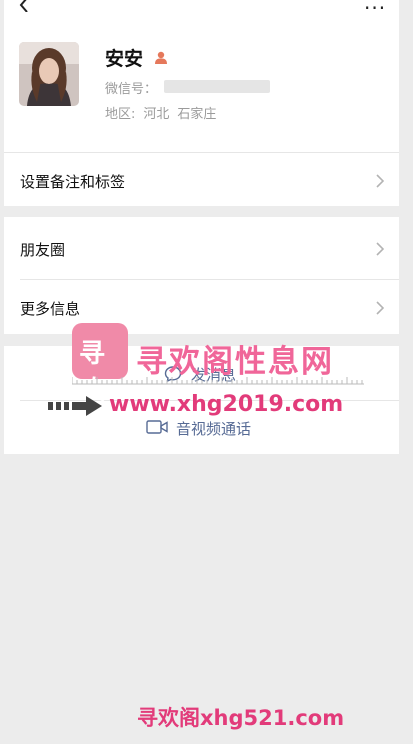 The image size is (413, 744). Describe the element at coordinates (73, 182) in the screenshot. I see `remark-tags-label: 设置备注和标签` at that location.